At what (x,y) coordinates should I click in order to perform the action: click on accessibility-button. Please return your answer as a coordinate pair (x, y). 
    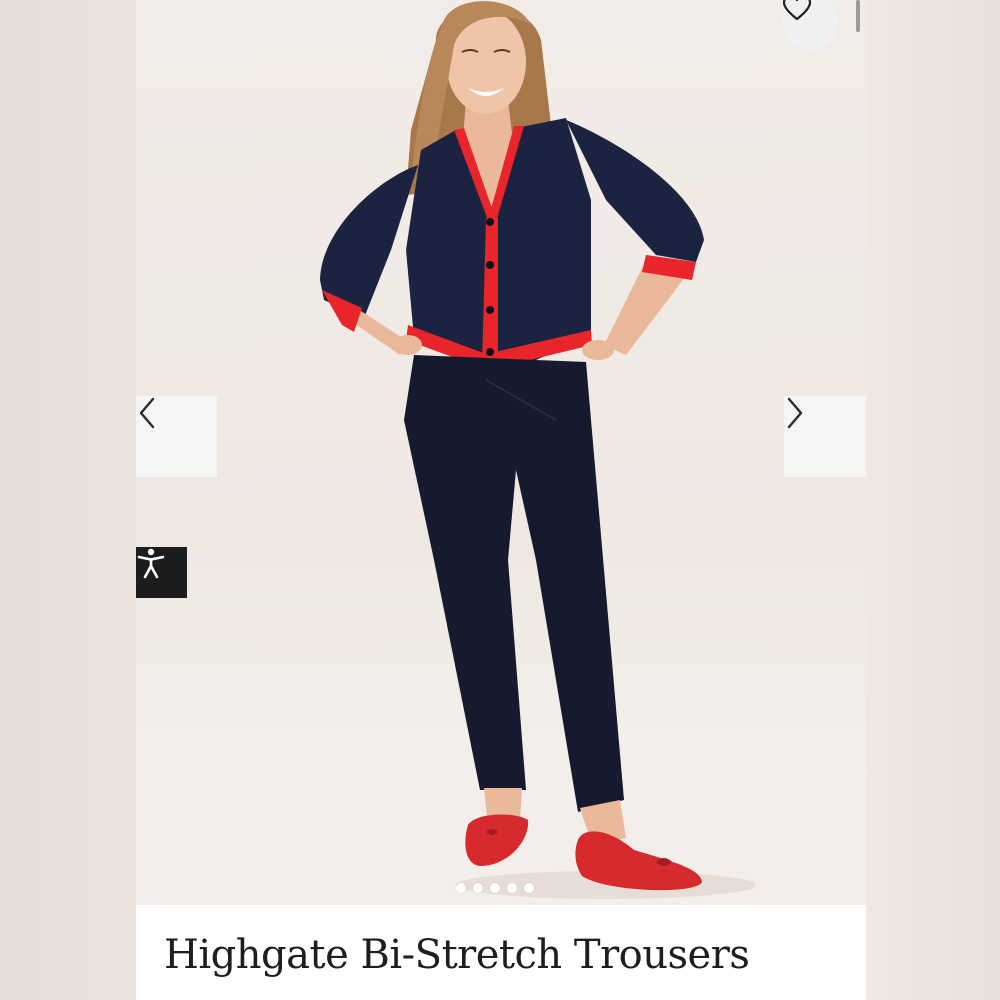
    Looking at the image, I should click on (161, 572).